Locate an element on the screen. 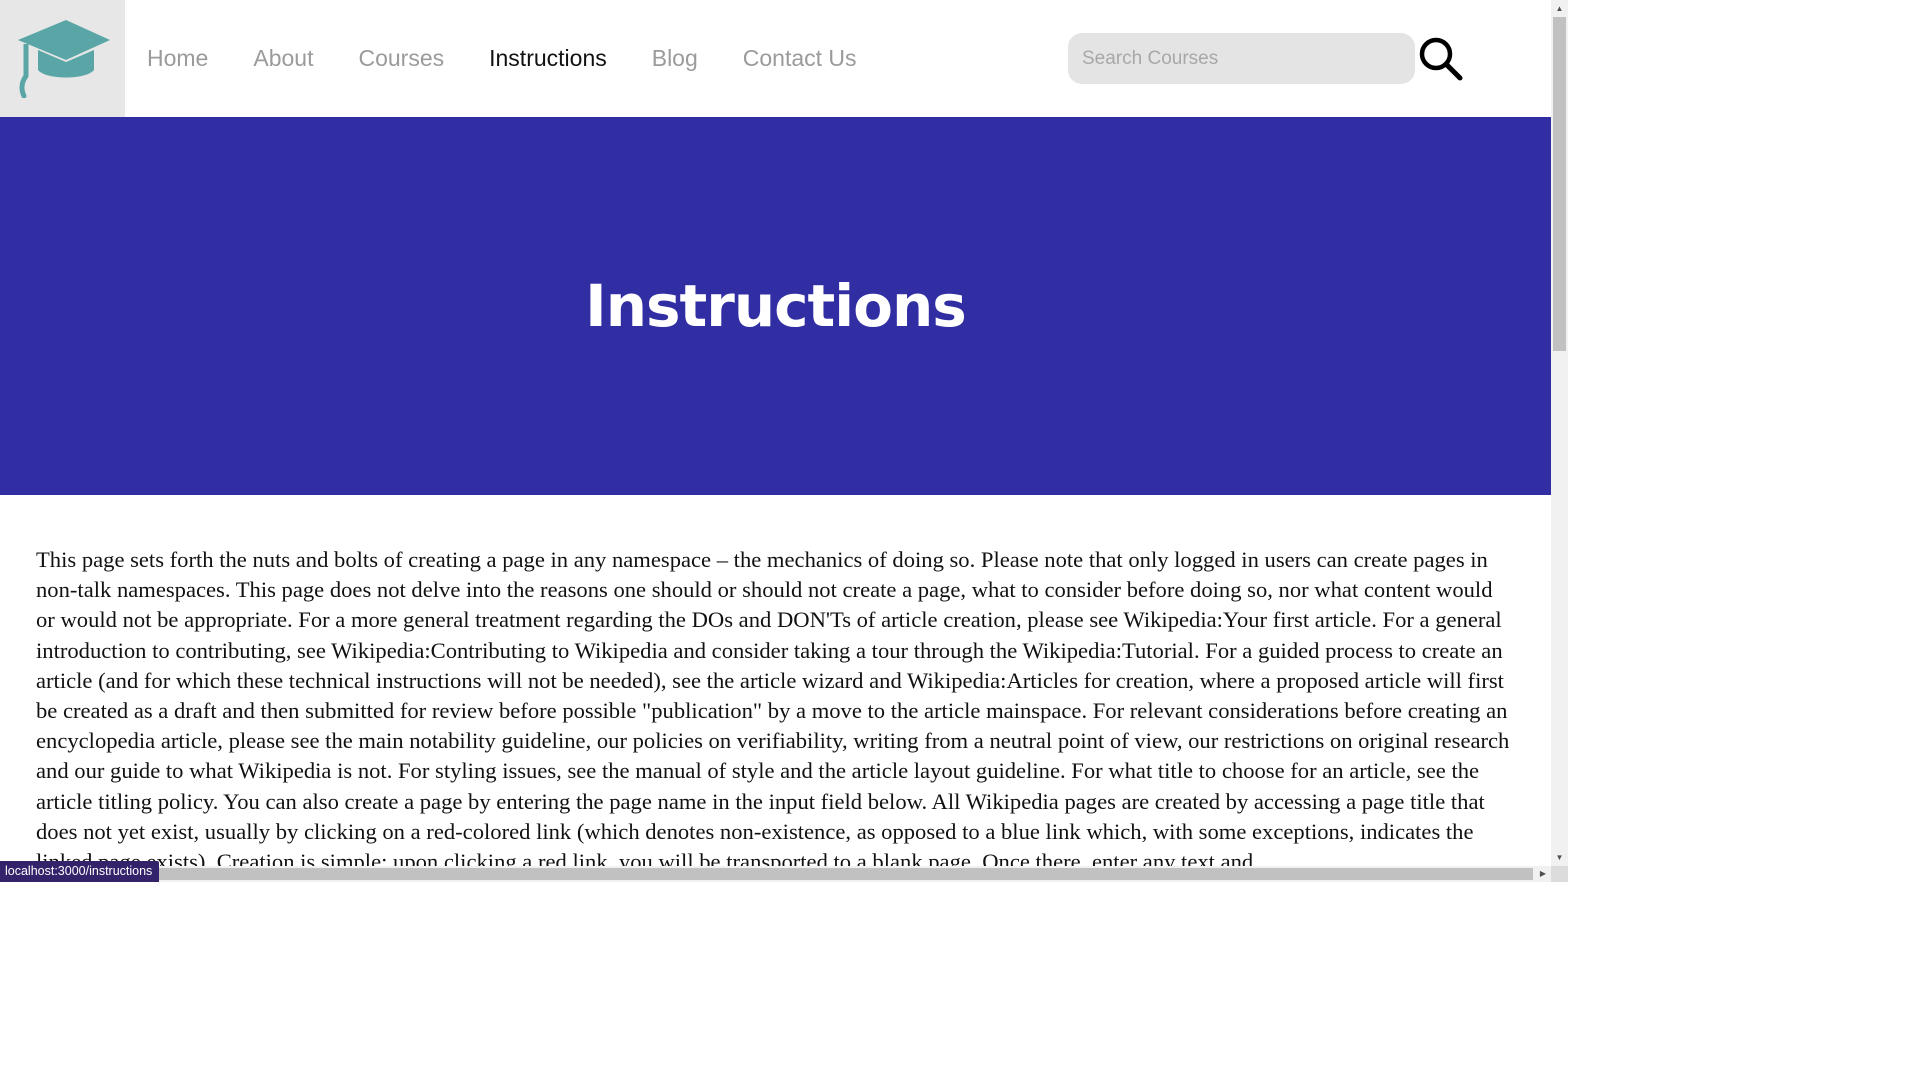  scroll-up-arrow-icon: ▲ is located at coordinates (1559, 8).